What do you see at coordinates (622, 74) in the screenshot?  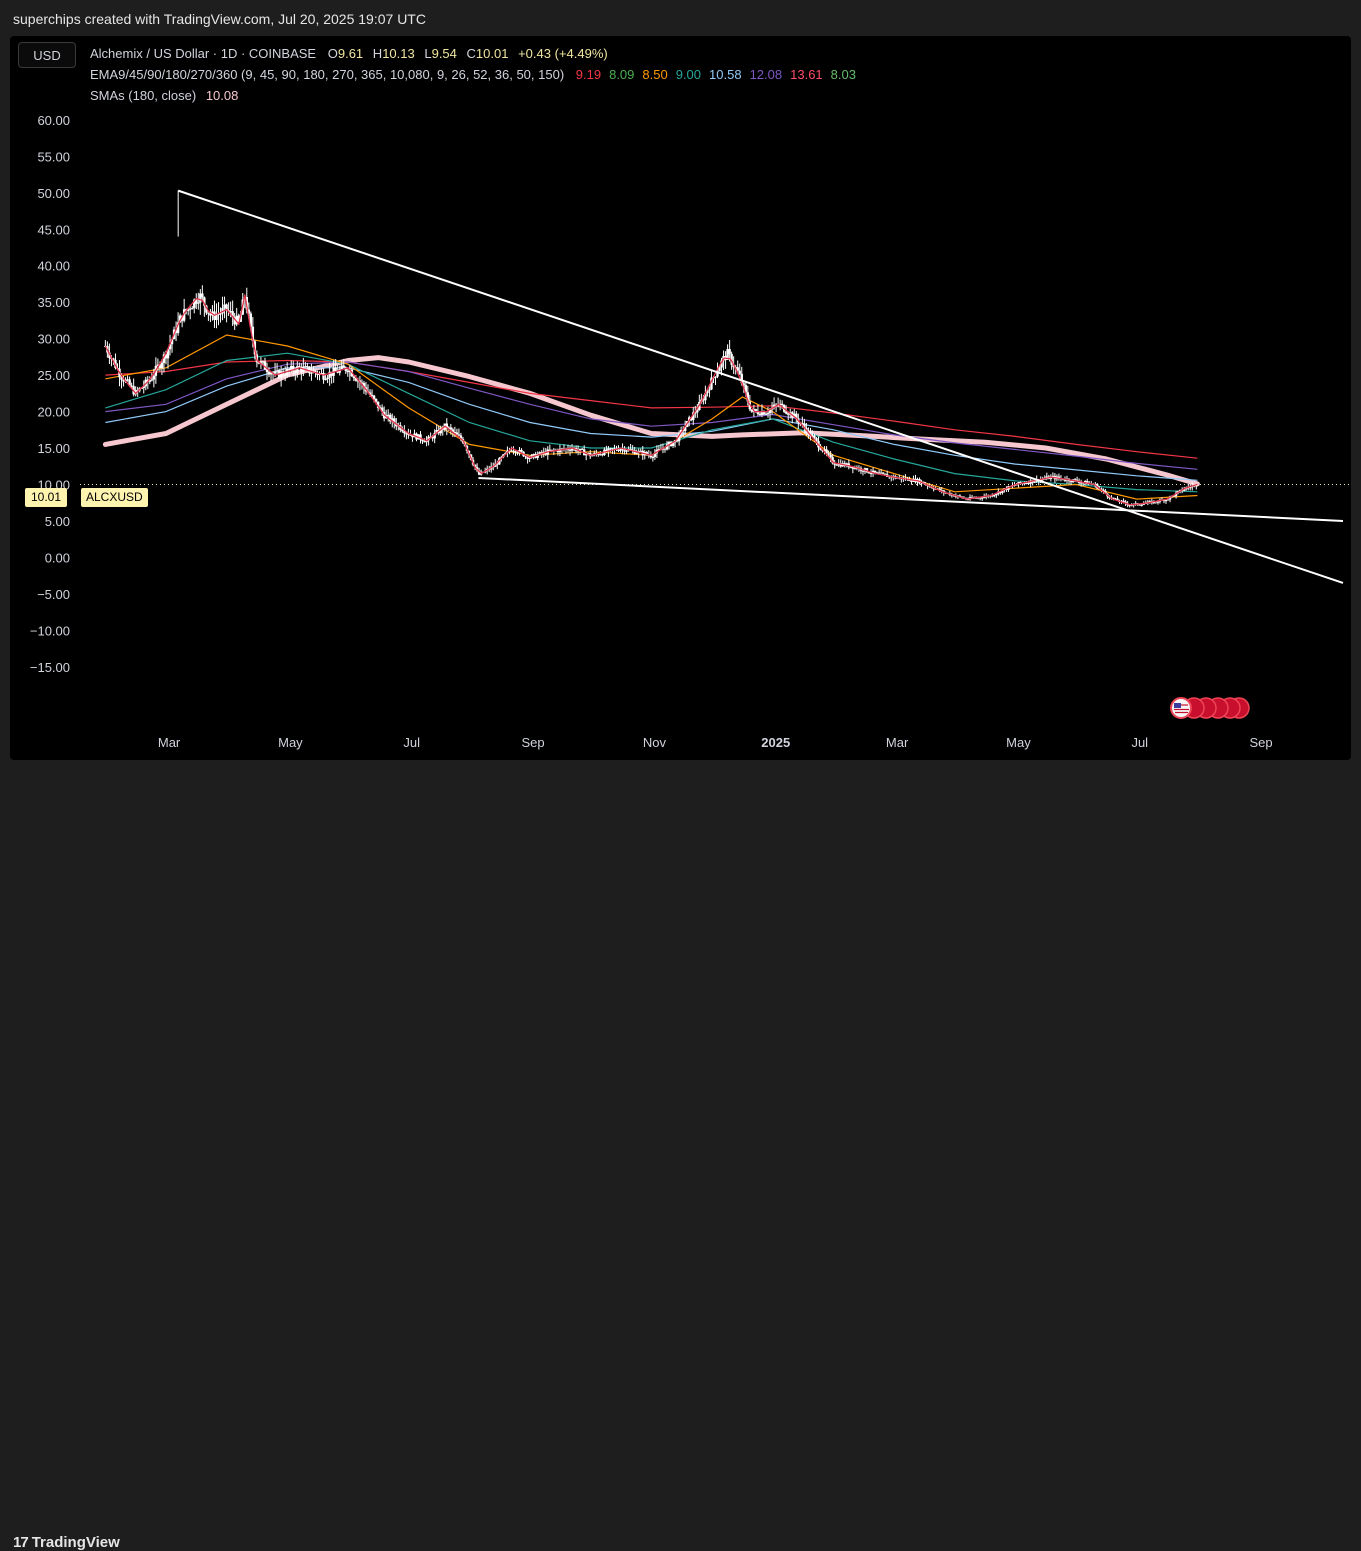 I see `legend-ema-value: 8.09` at bounding box center [622, 74].